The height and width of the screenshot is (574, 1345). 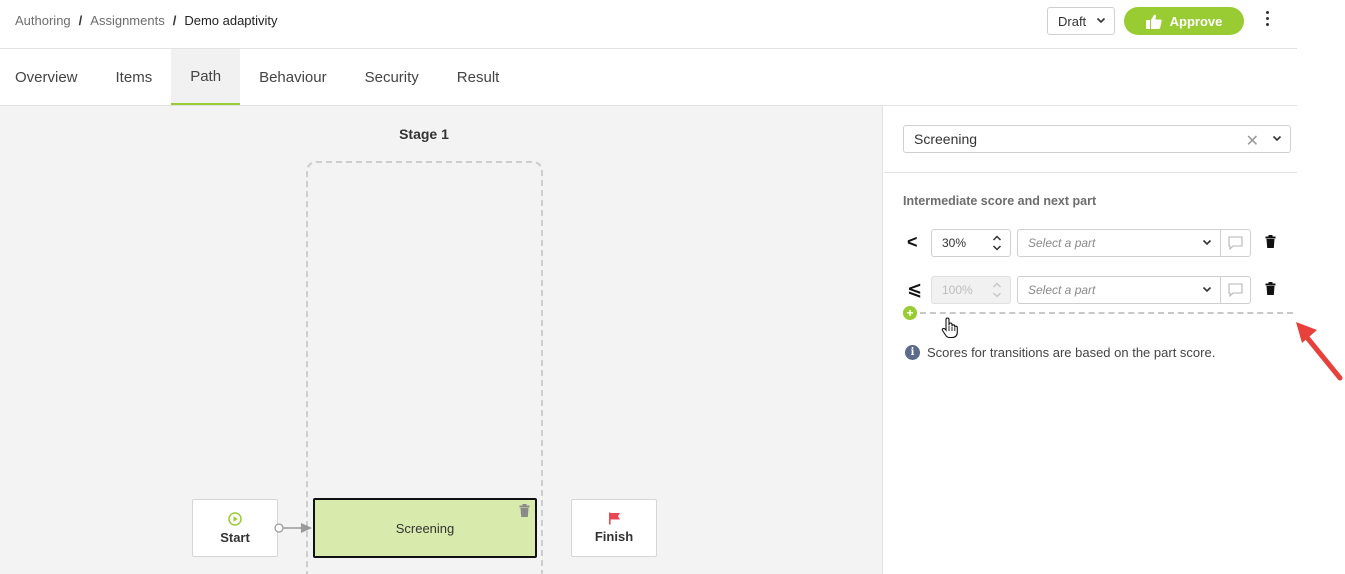 What do you see at coordinates (293, 528) in the screenshot?
I see `connector-arrow` at bounding box center [293, 528].